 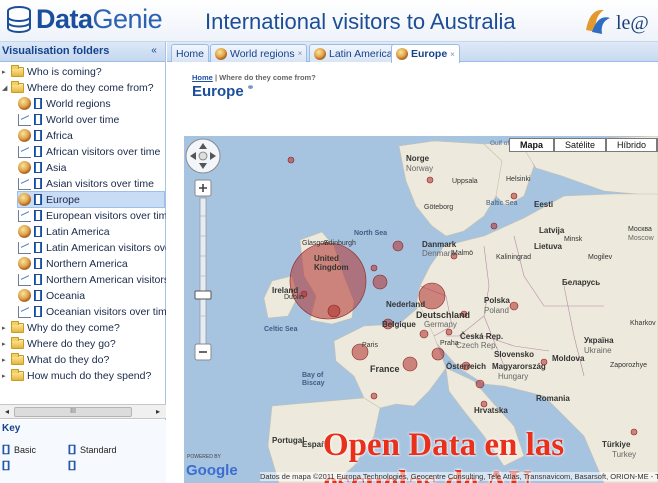 What do you see at coordinates (92, 279) in the screenshot?
I see `tree-item-northern-american-visitors-over-time: Northern American visitors over t` at bounding box center [92, 279].